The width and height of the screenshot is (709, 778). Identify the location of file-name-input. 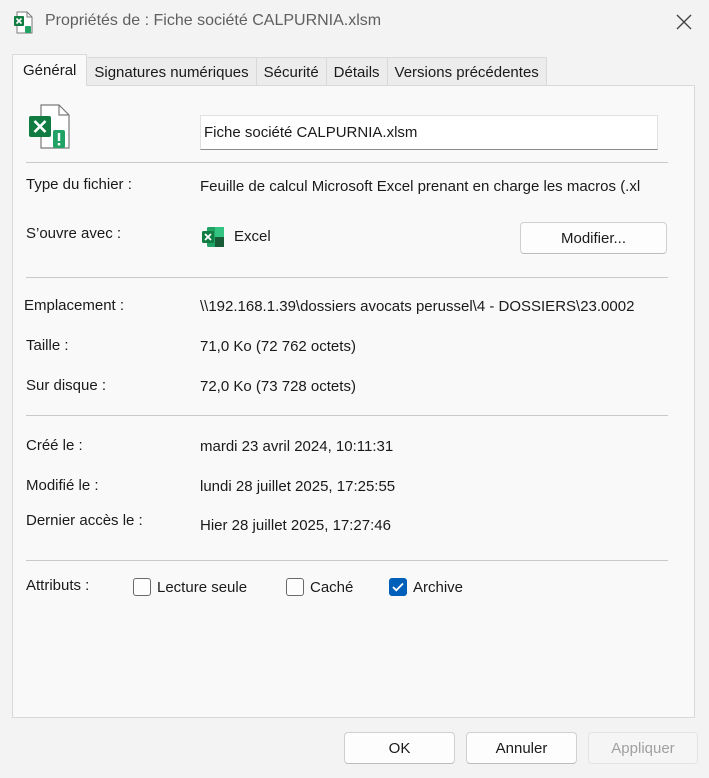
(429, 132).